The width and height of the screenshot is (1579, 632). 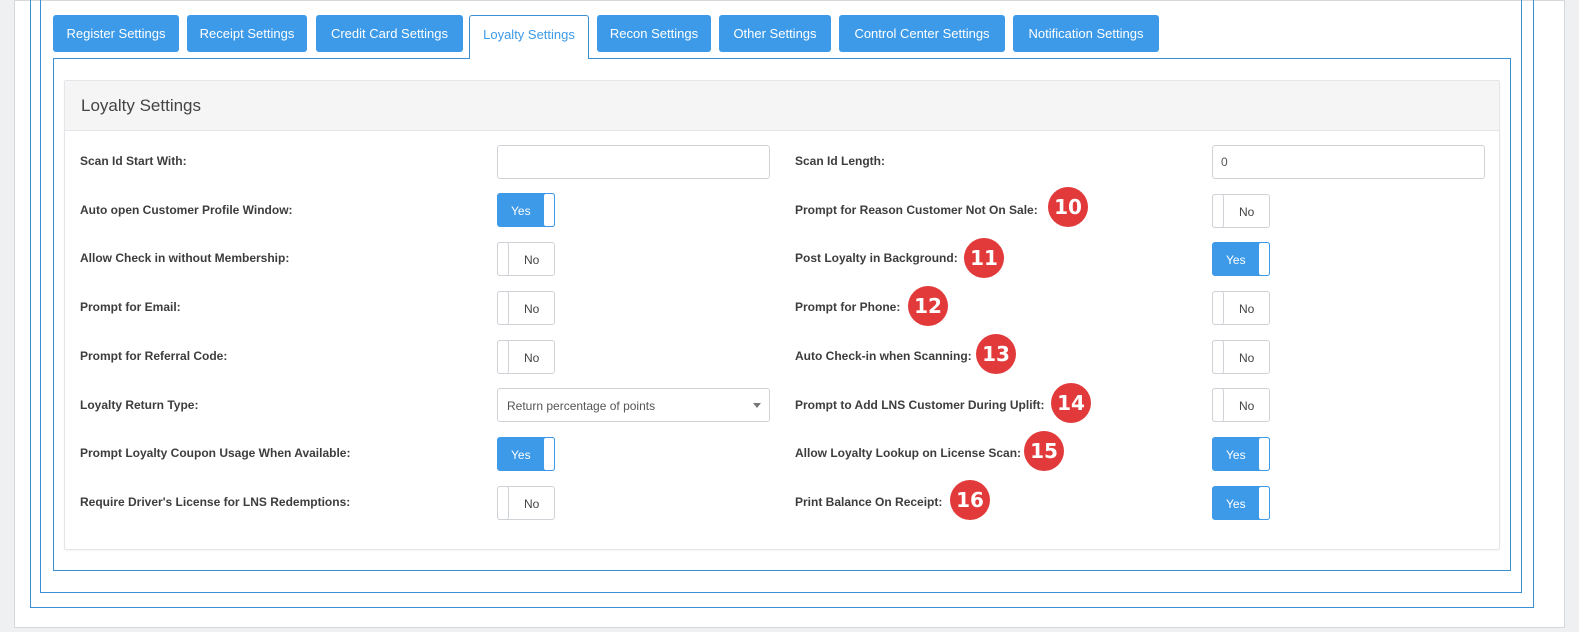 What do you see at coordinates (141, 105) in the screenshot?
I see `panel-title: Loyalty Settings` at bounding box center [141, 105].